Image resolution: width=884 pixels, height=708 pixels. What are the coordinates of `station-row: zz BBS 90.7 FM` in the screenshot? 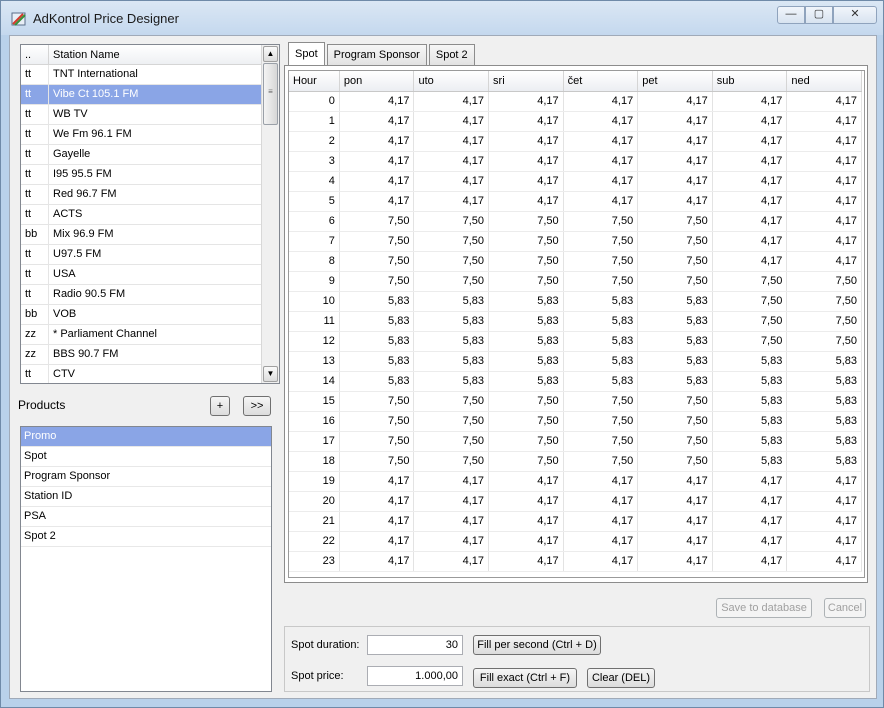 It's located at (141, 355).